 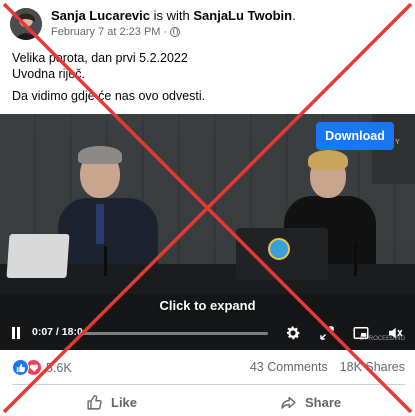 What do you see at coordinates (207, 305) in the screenshot?
I see `expand-label: Click to expand` at bounding box center [207, 305].